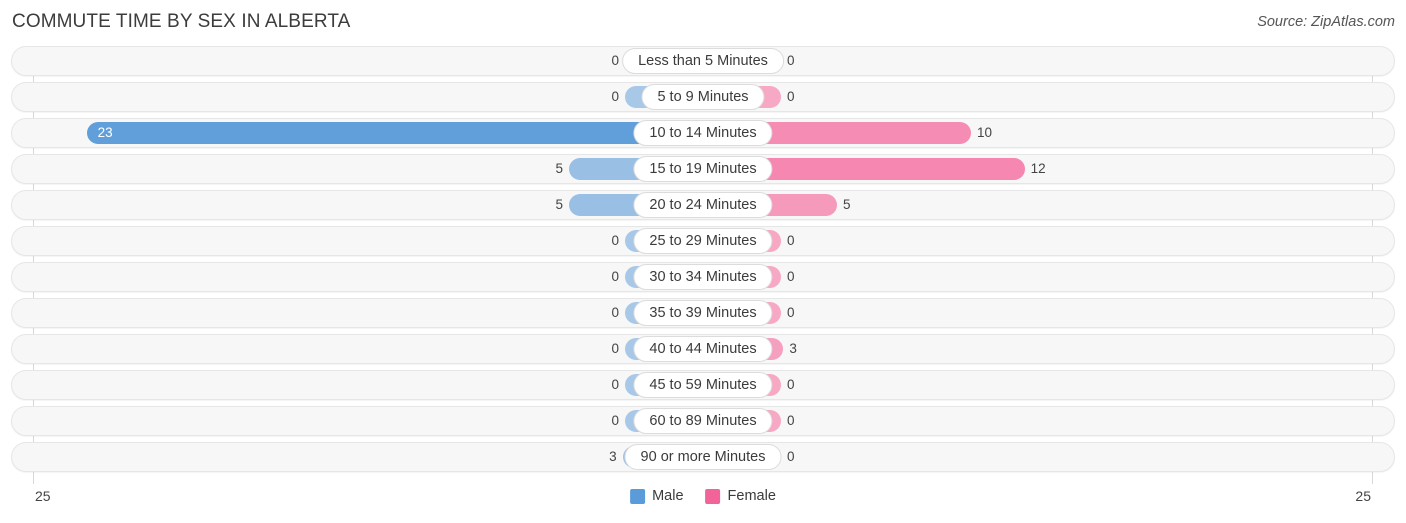 Image resolution: width=1406 pixels, height=523 pixels. Describe the element at coordinates (1363, 496) in the screenshot. I see `axis-max-right: 25` at that location.